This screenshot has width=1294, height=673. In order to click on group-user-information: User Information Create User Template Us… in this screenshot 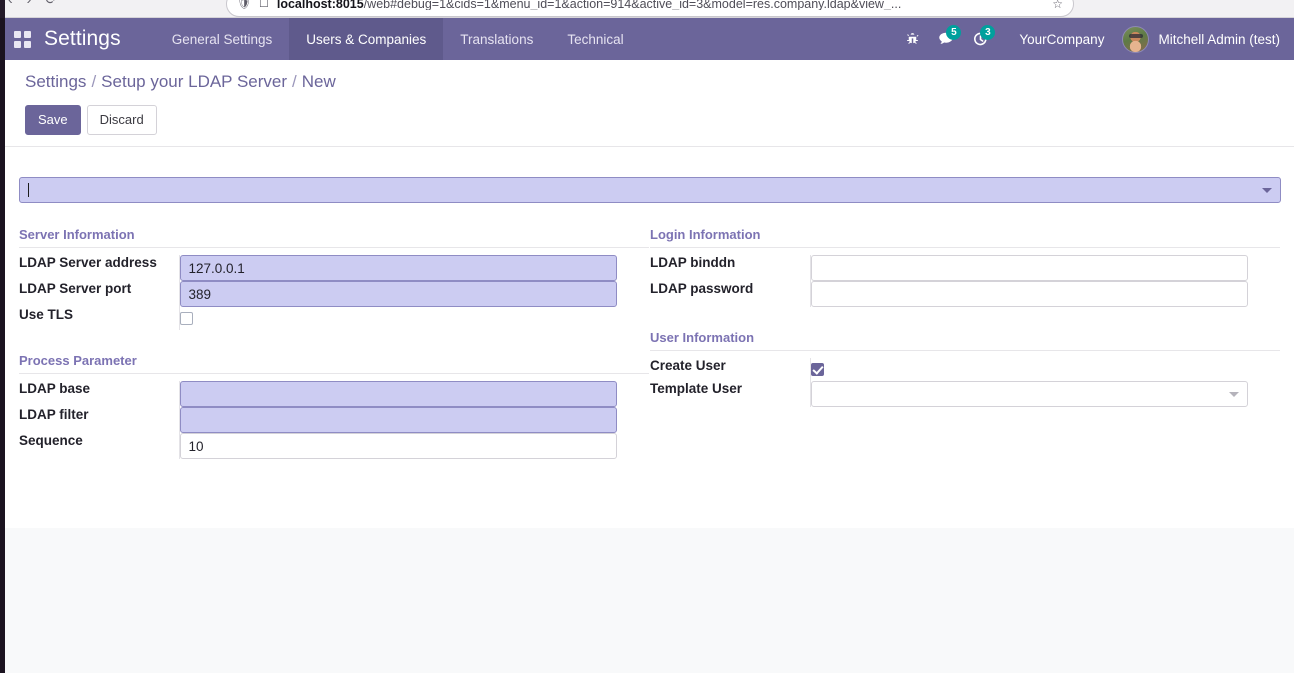, I will do `click(965, 368)`.